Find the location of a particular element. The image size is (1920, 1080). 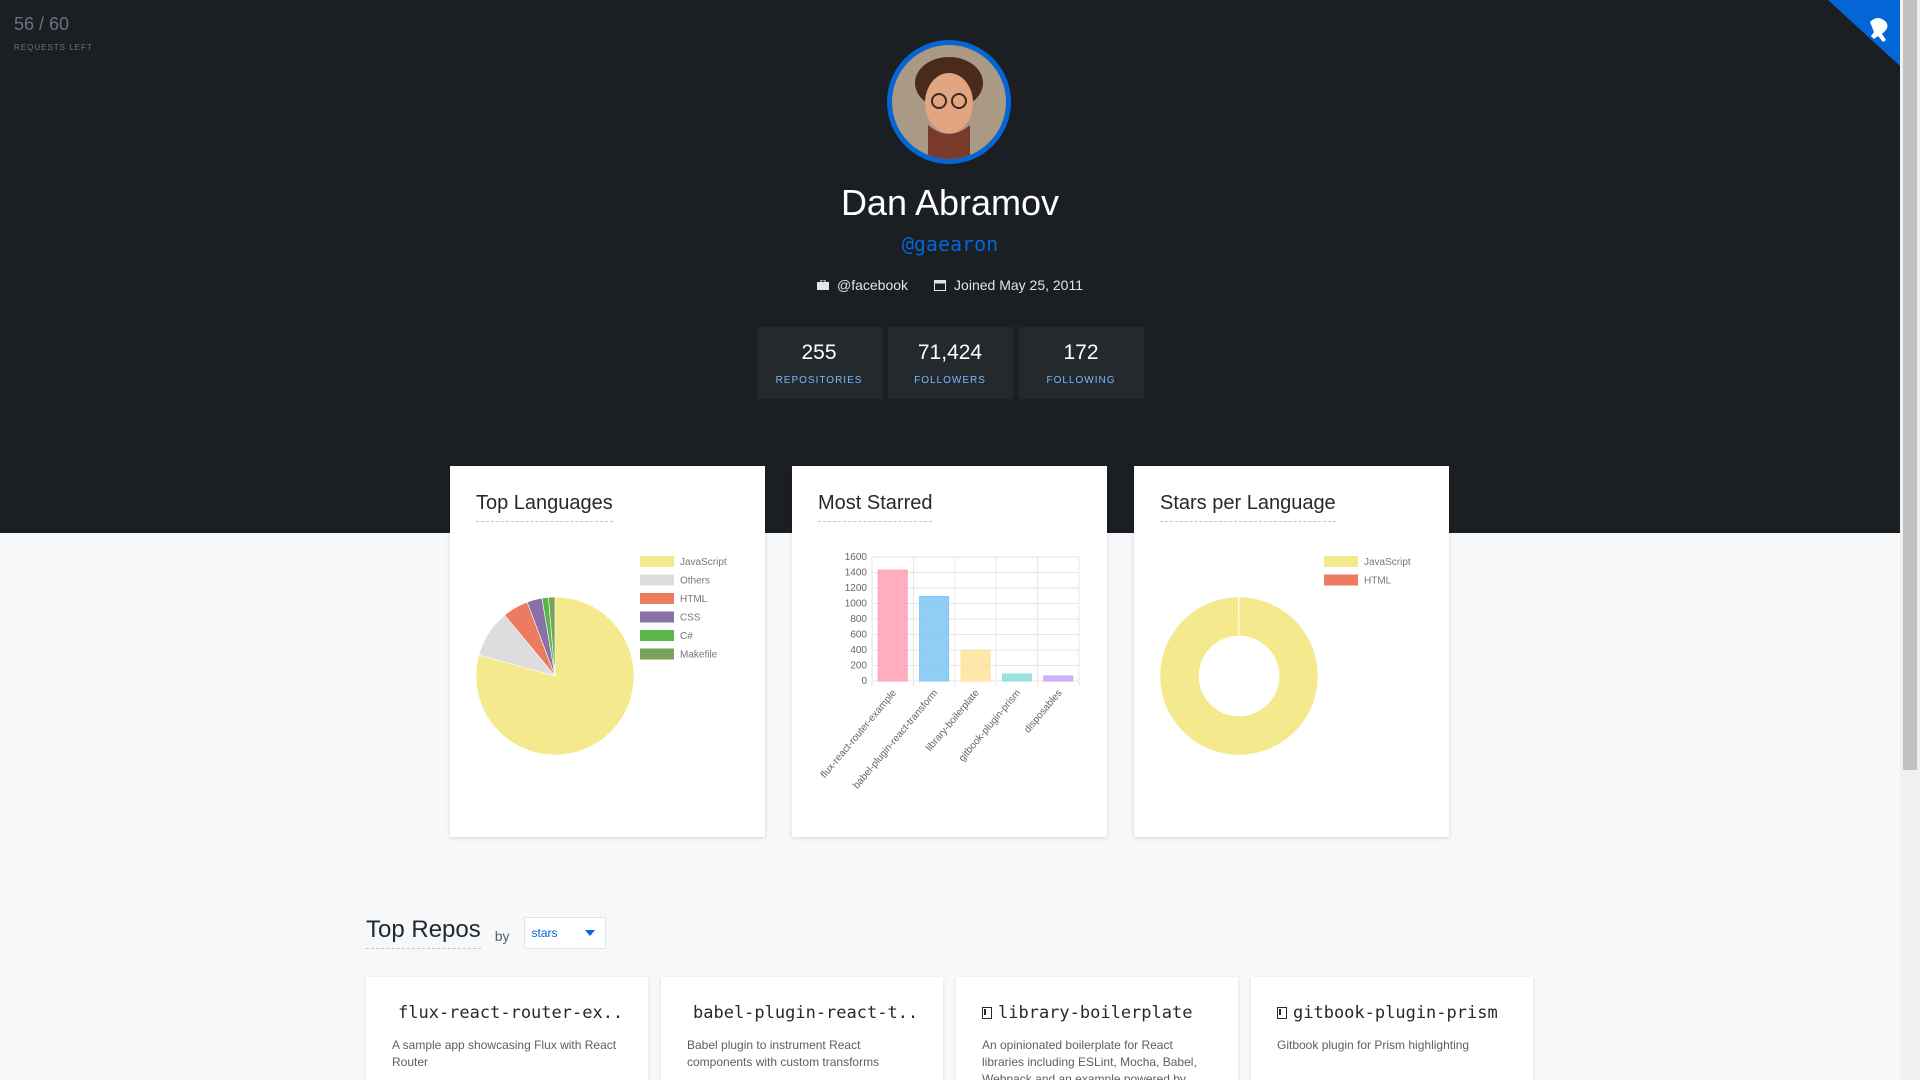

stat-label: FOLLOWERS is located at coordinates (950, 380).